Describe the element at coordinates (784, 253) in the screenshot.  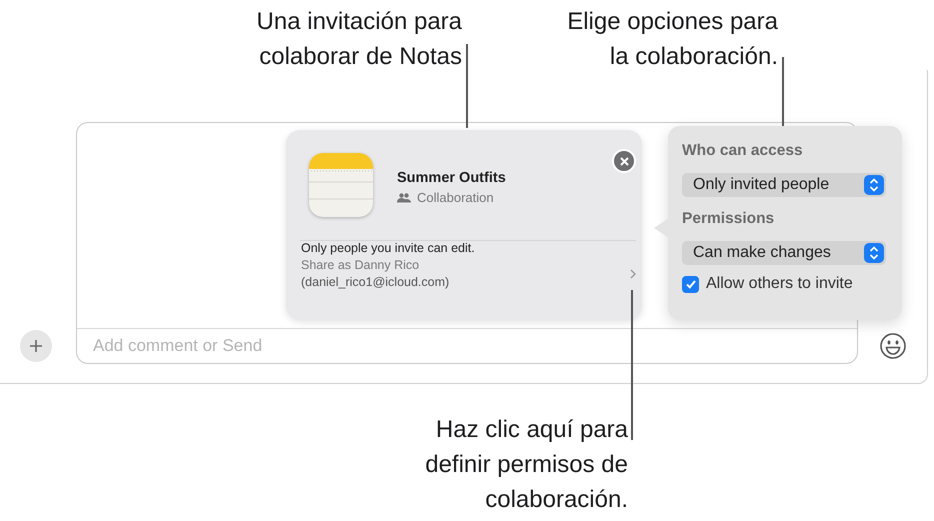
I see `permissions-select: Can make changes` at that location.